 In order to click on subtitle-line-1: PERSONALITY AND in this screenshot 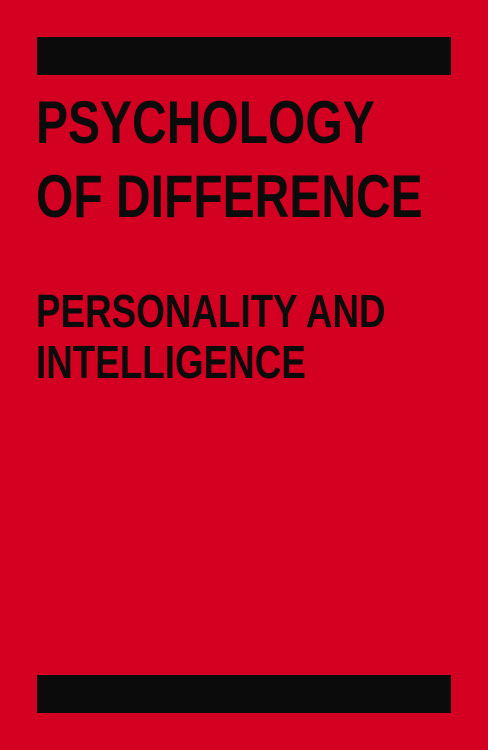, I will do `click(211, 311)`.